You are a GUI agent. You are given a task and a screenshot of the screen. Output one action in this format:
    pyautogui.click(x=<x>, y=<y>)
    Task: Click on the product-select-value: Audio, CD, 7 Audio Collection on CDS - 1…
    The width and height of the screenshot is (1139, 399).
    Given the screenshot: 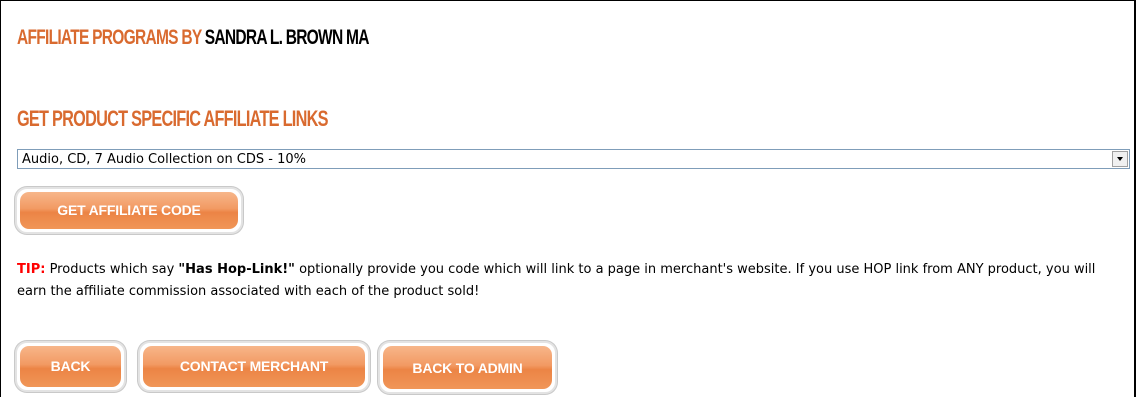 What is the action you would take?
    pyautogui.click(x=164, y=159)
    